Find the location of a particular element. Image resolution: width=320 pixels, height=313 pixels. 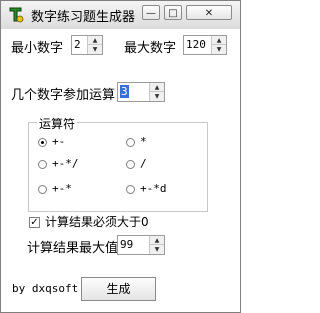

radio-label: +-* is located at coordinates (62, 188).